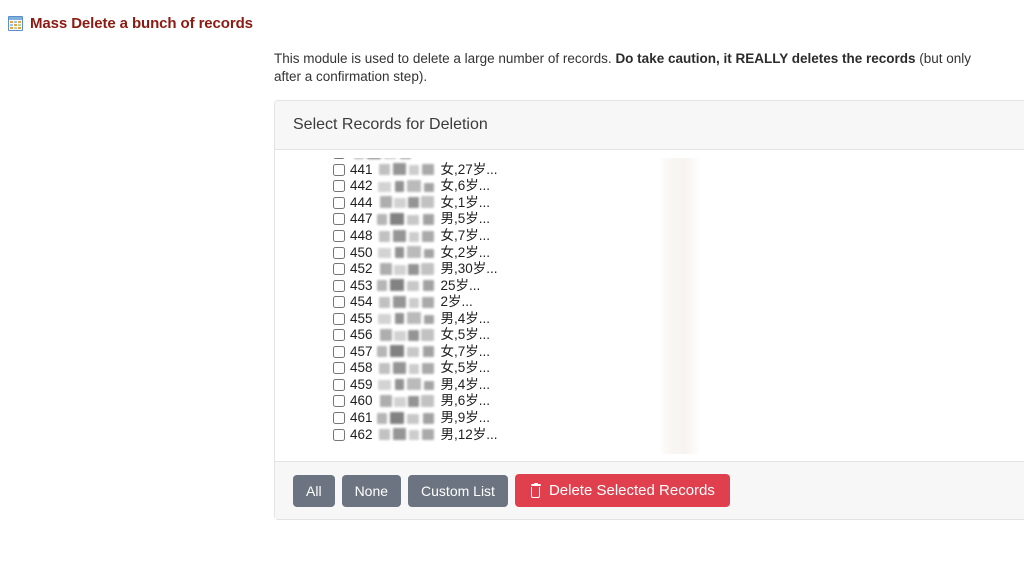 The image size is (1024, 563). I want to click on record-id: 459, so click(361, 384).